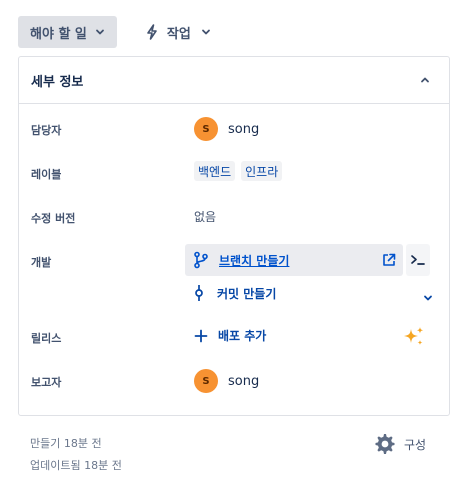 Image resolution: width=461 pixels, height=489 pixels. Describe the element at coordinates (57, 82) in the screenshot. I see `panel-title: 세부 정보` at that location.